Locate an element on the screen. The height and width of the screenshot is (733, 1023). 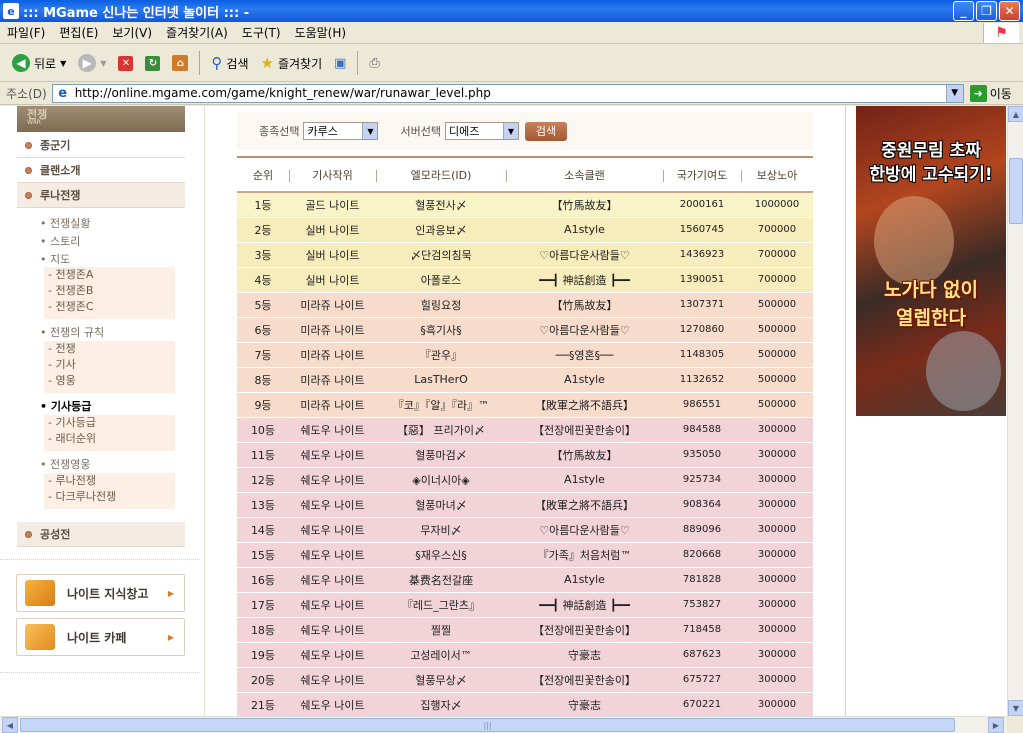
sidebar-sub-ladder: - 래더순위 is located at coordinates (111, 439).